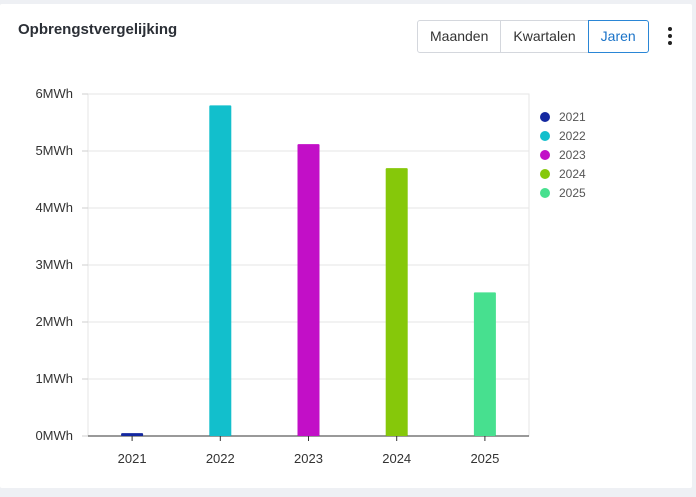 The width and height of the screenshot is (696, 497). What do you see at coordinates (54, 207) in the screenshot?
I see `y-tick-label: 4MWh` at bounding box center [54, 207].